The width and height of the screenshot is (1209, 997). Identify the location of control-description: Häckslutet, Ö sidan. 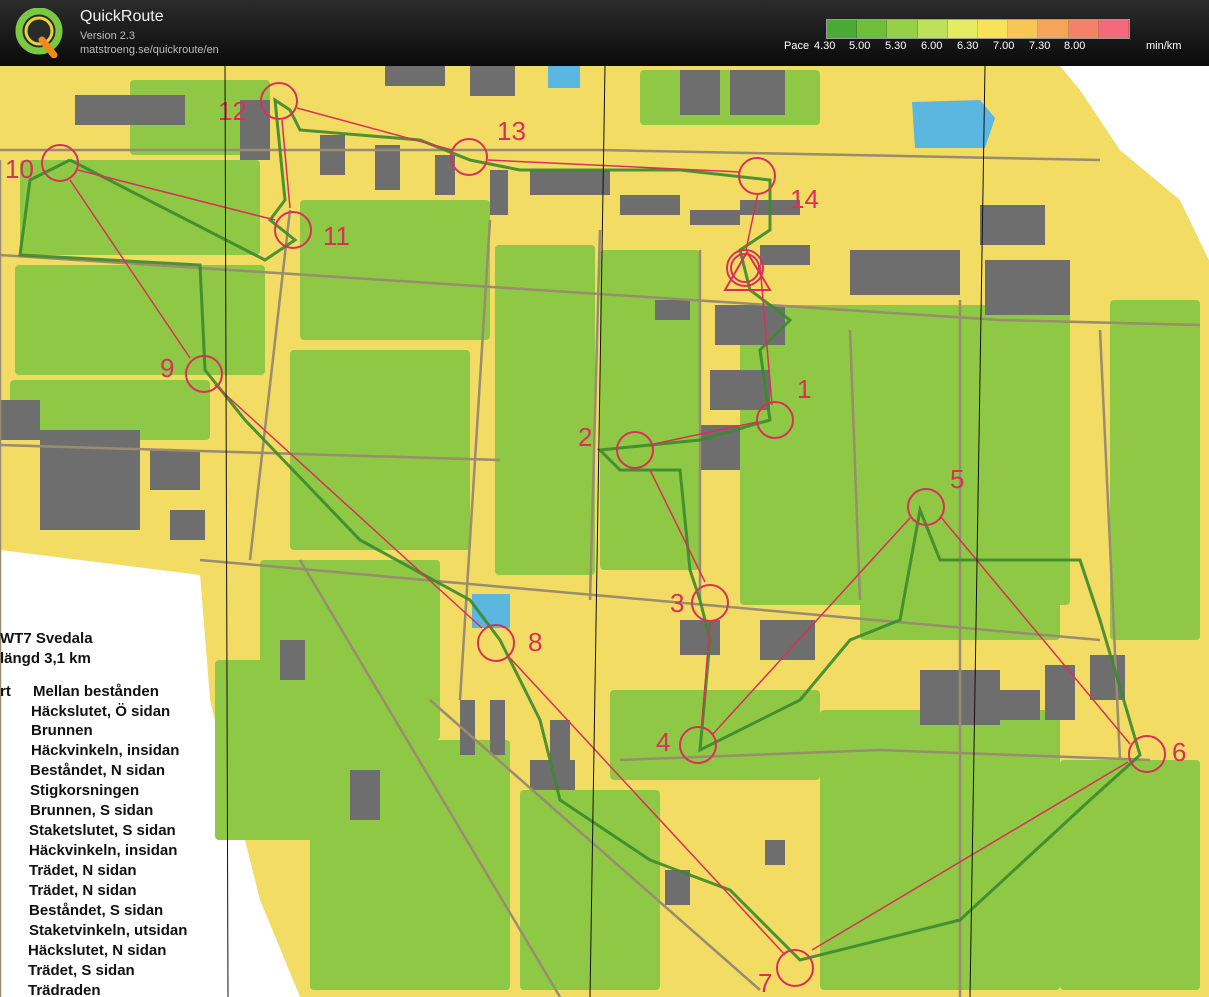
(101, 711).